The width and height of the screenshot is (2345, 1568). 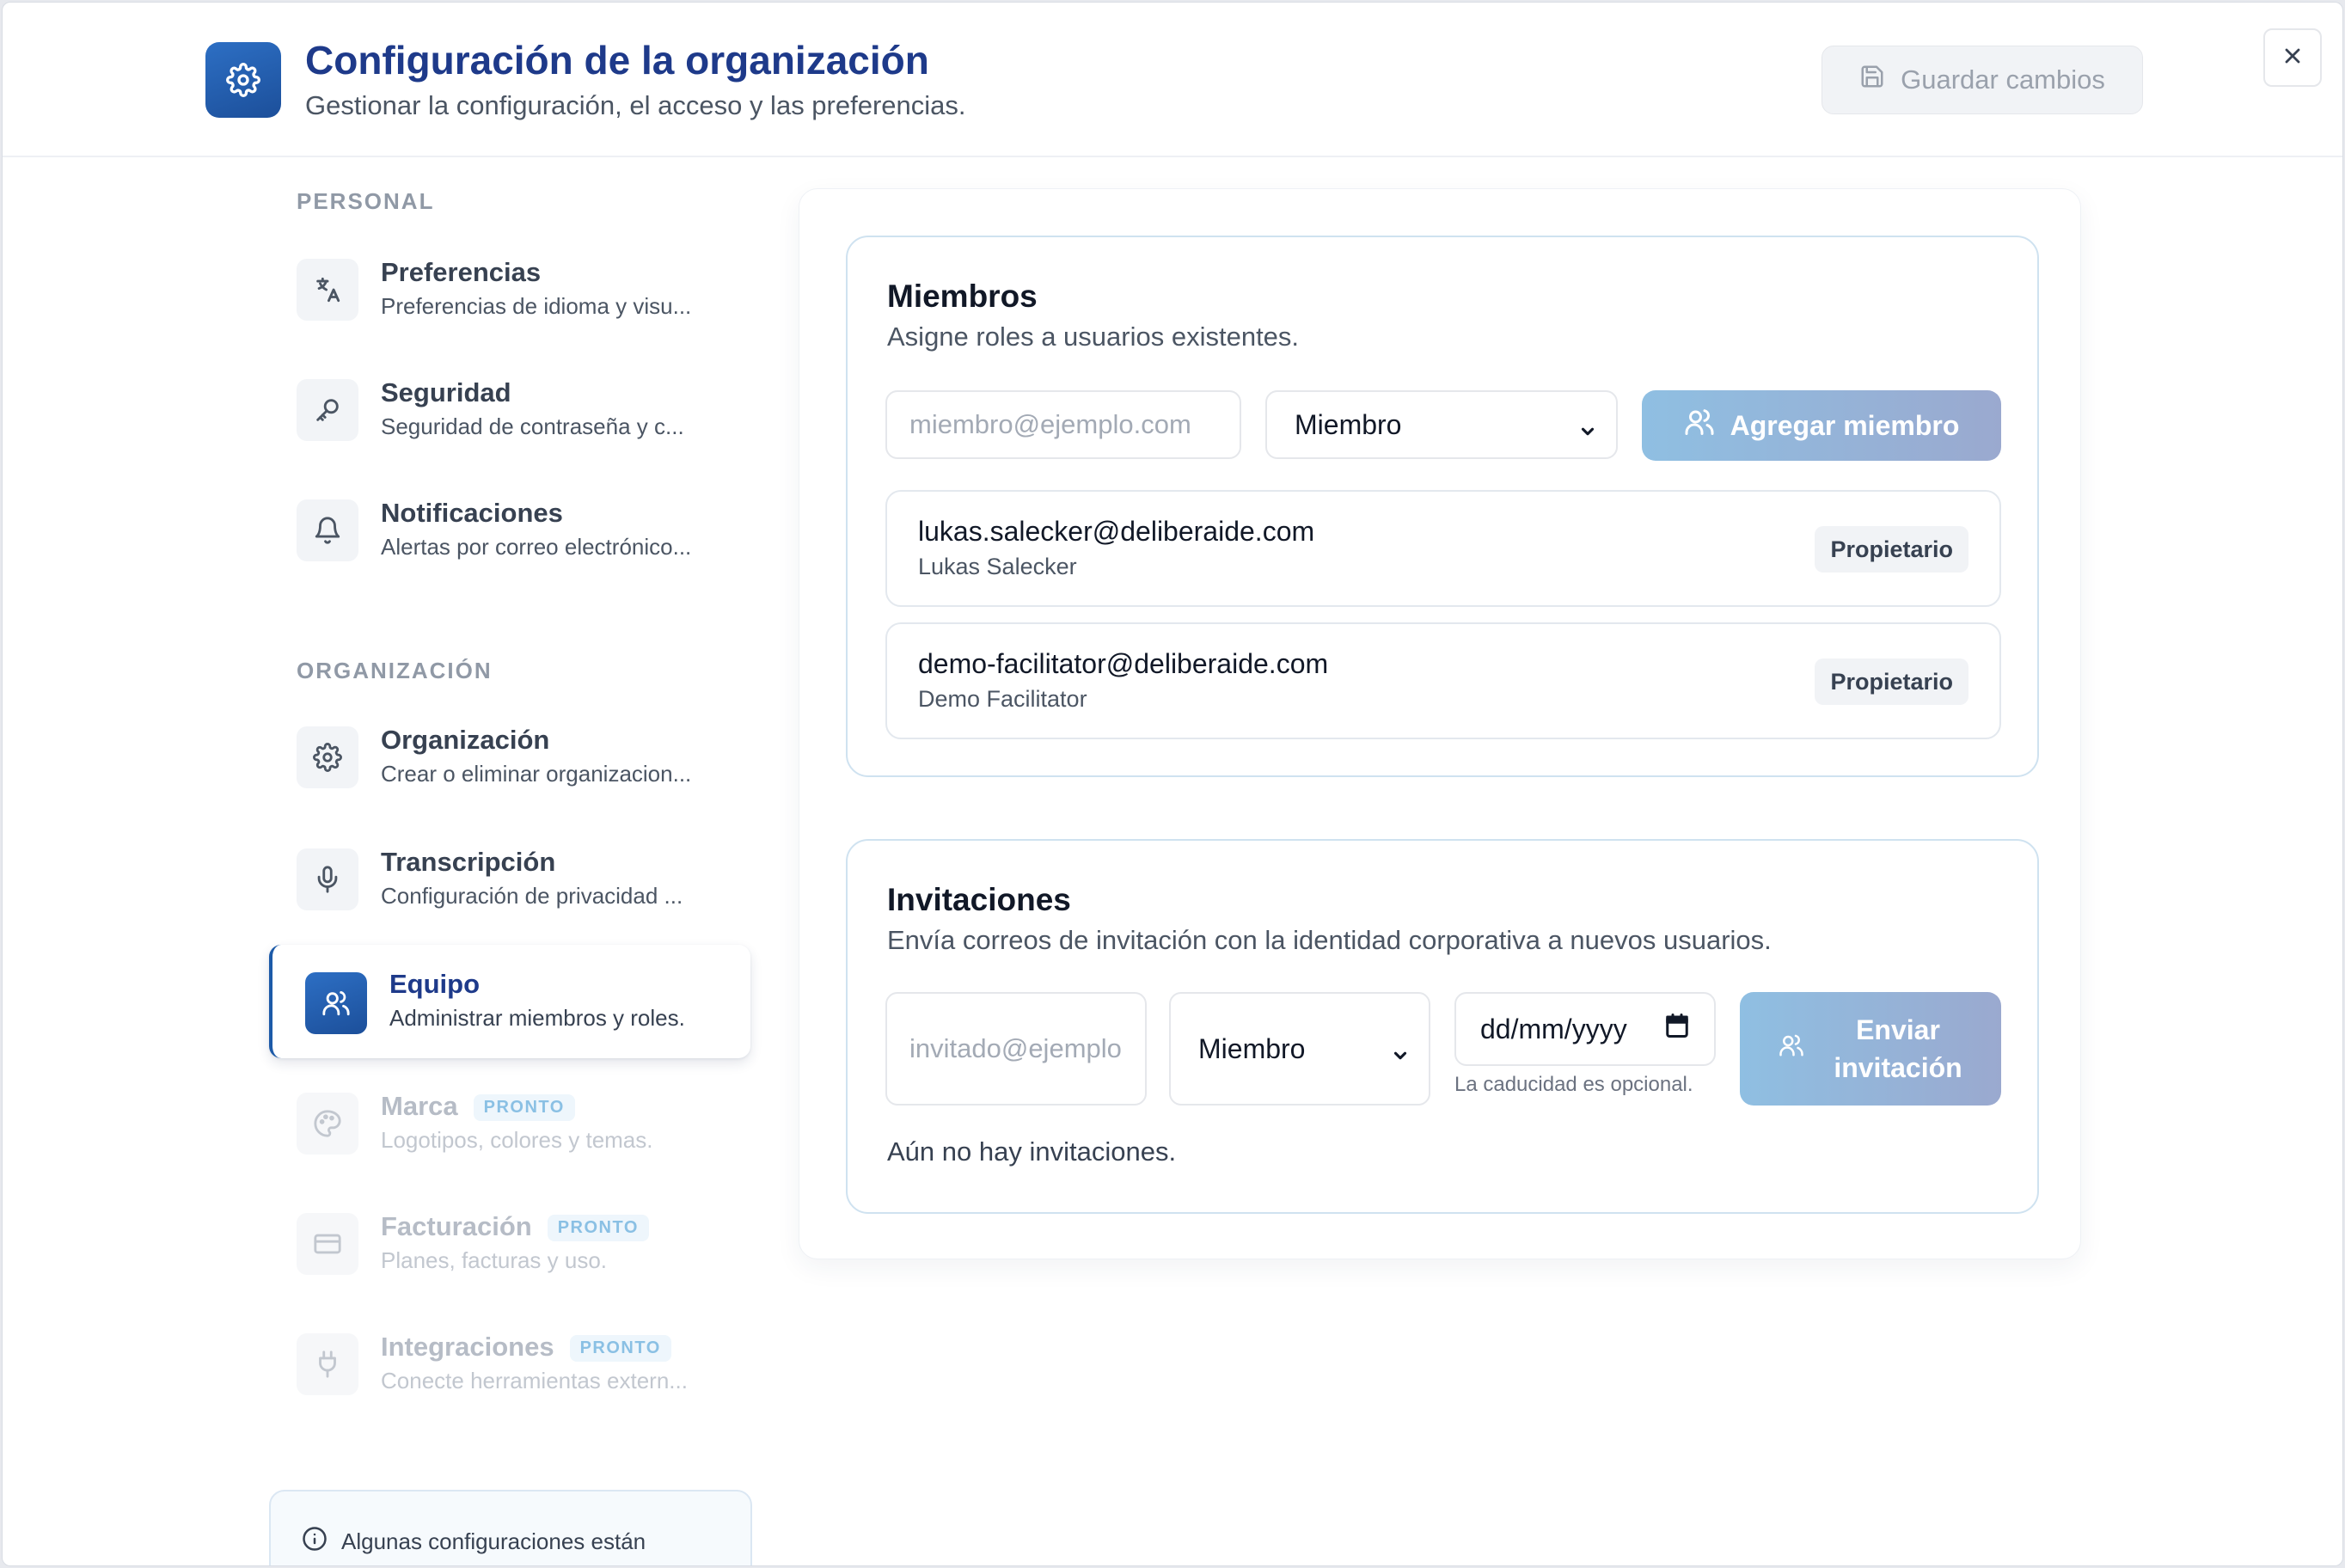 What do you see at coordinates (1117, 531) in the screenshot?
I see `member-email: lukas.salecker@deliberaide.com` at bounding box center [1117, 531].